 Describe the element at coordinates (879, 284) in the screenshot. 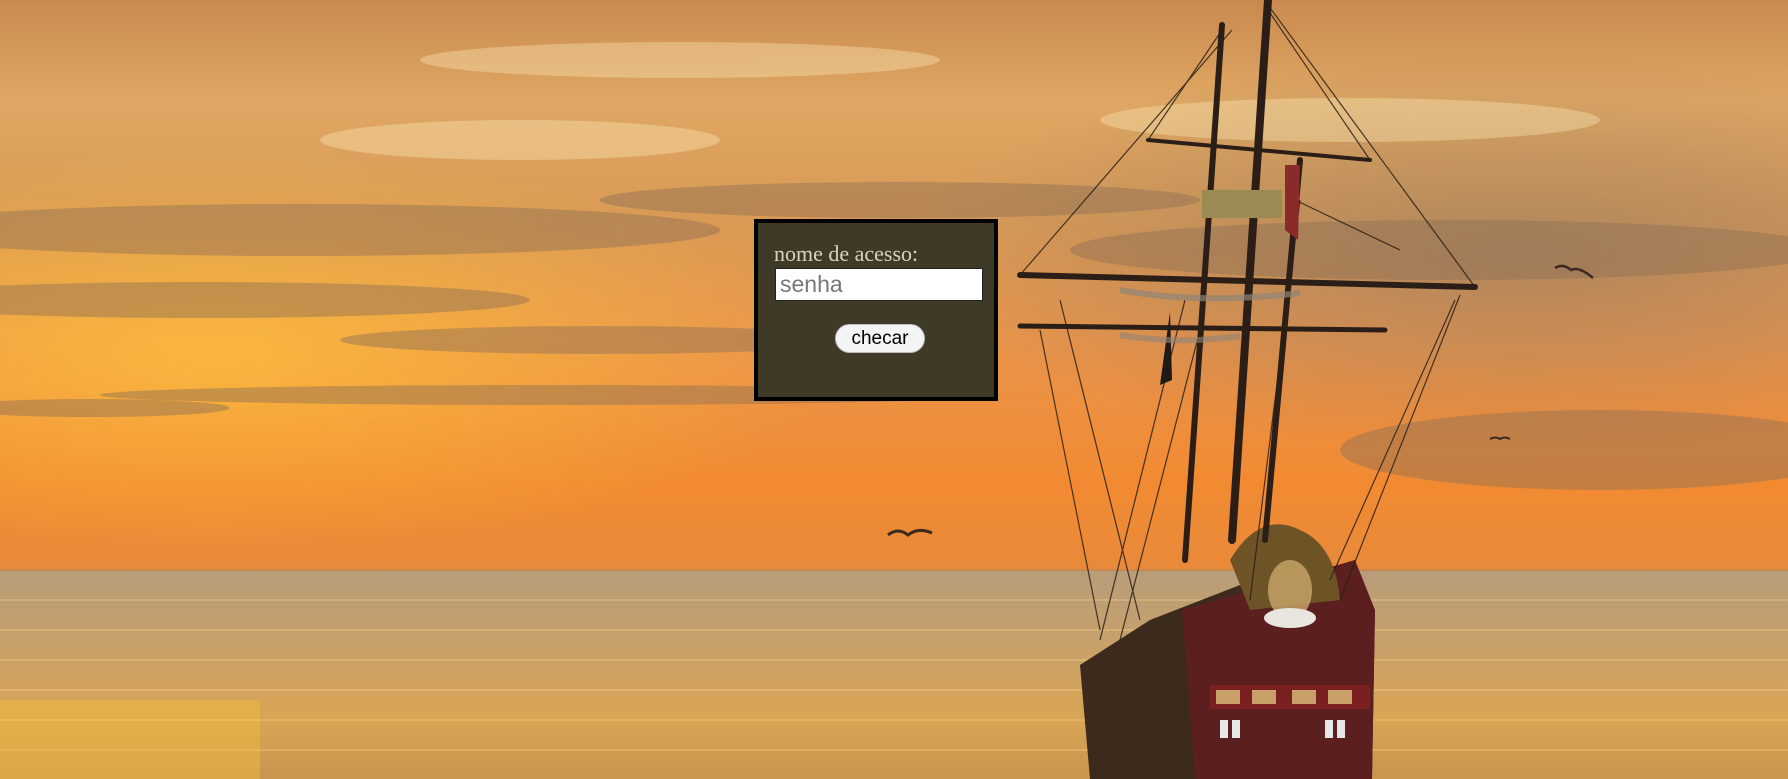

I see `password-input` at that location.